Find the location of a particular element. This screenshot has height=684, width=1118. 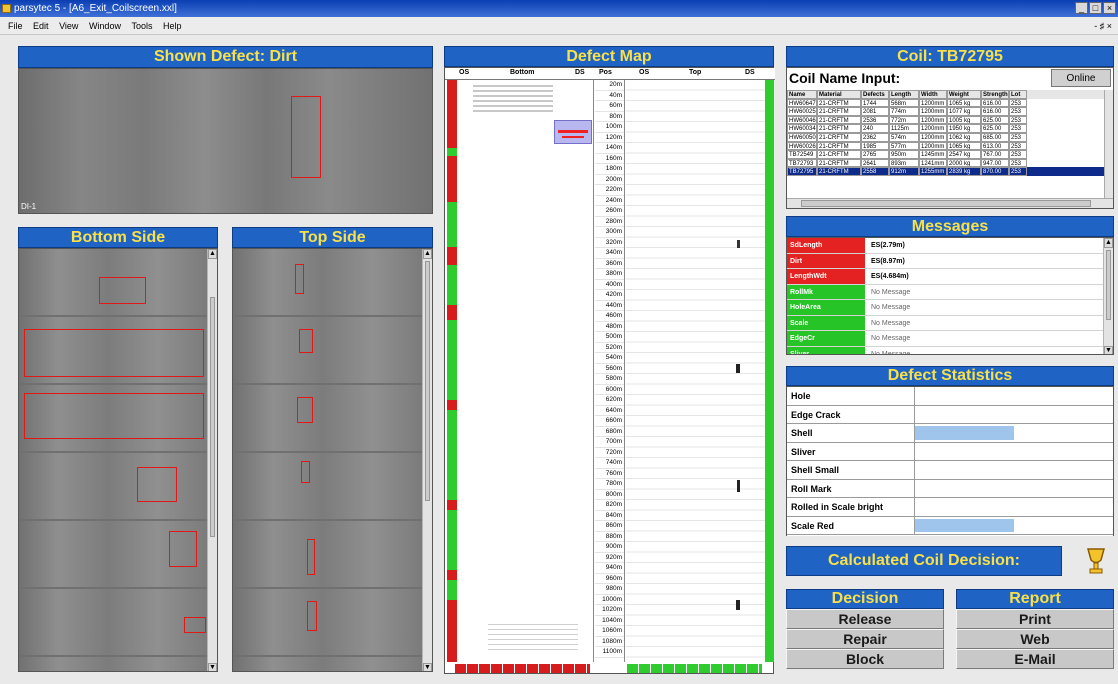

message-row: HoleArea No Message is located at coordinates (950, 308).